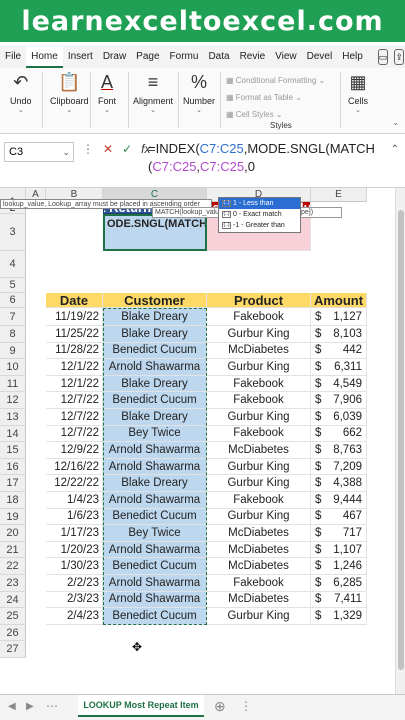 The width and height of the screenshot is (405, 720). I want to click on amount-cell: $1,246, so click(339, 566).